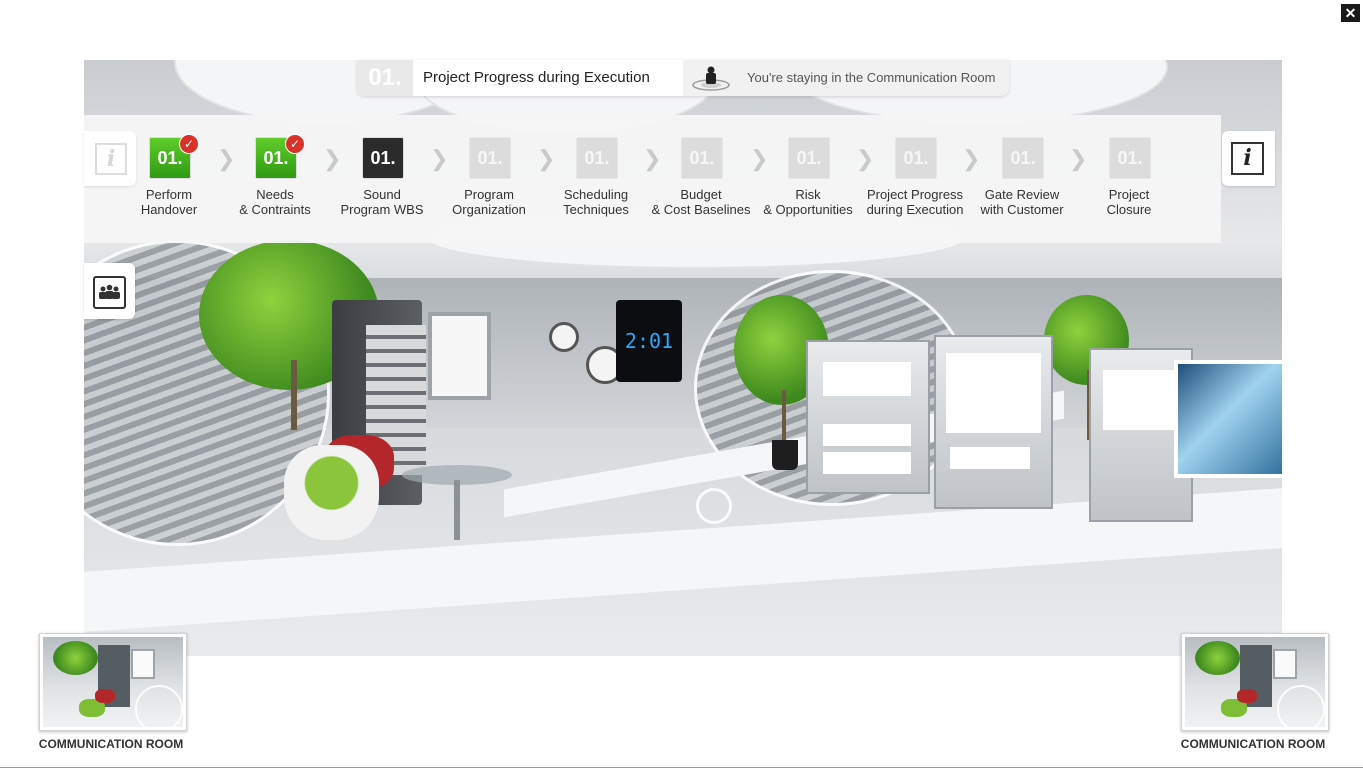  Describe the element at coordinates (714, 506) in the screenshot. I see `navigation-hotspot` at that location.